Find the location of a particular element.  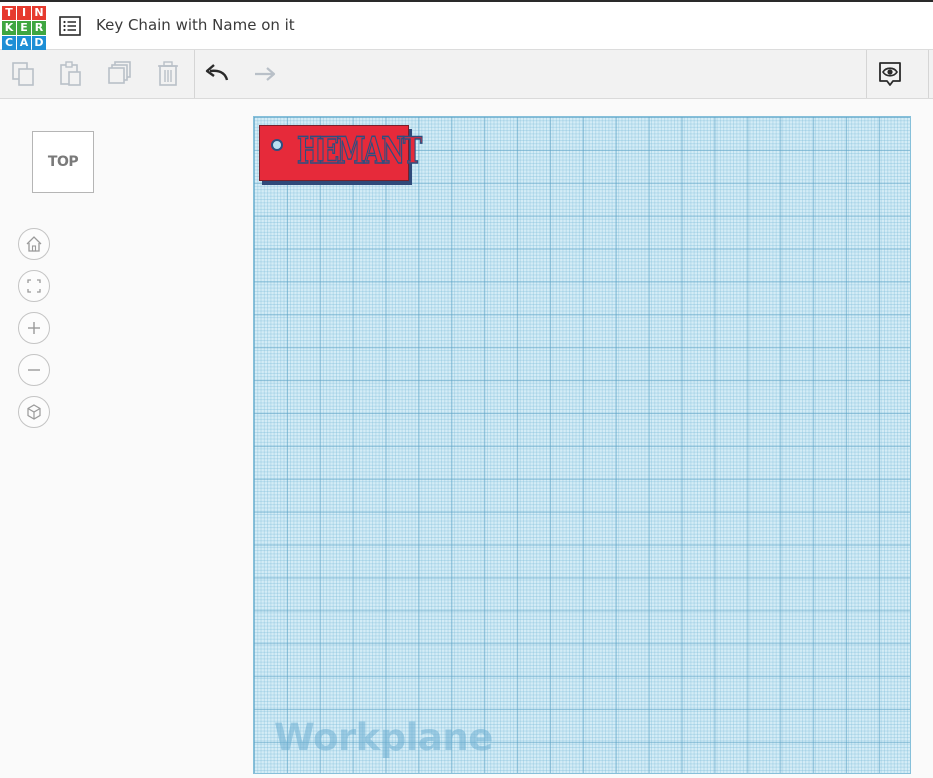

fit-all-icon is located at coordinates (34, 286).